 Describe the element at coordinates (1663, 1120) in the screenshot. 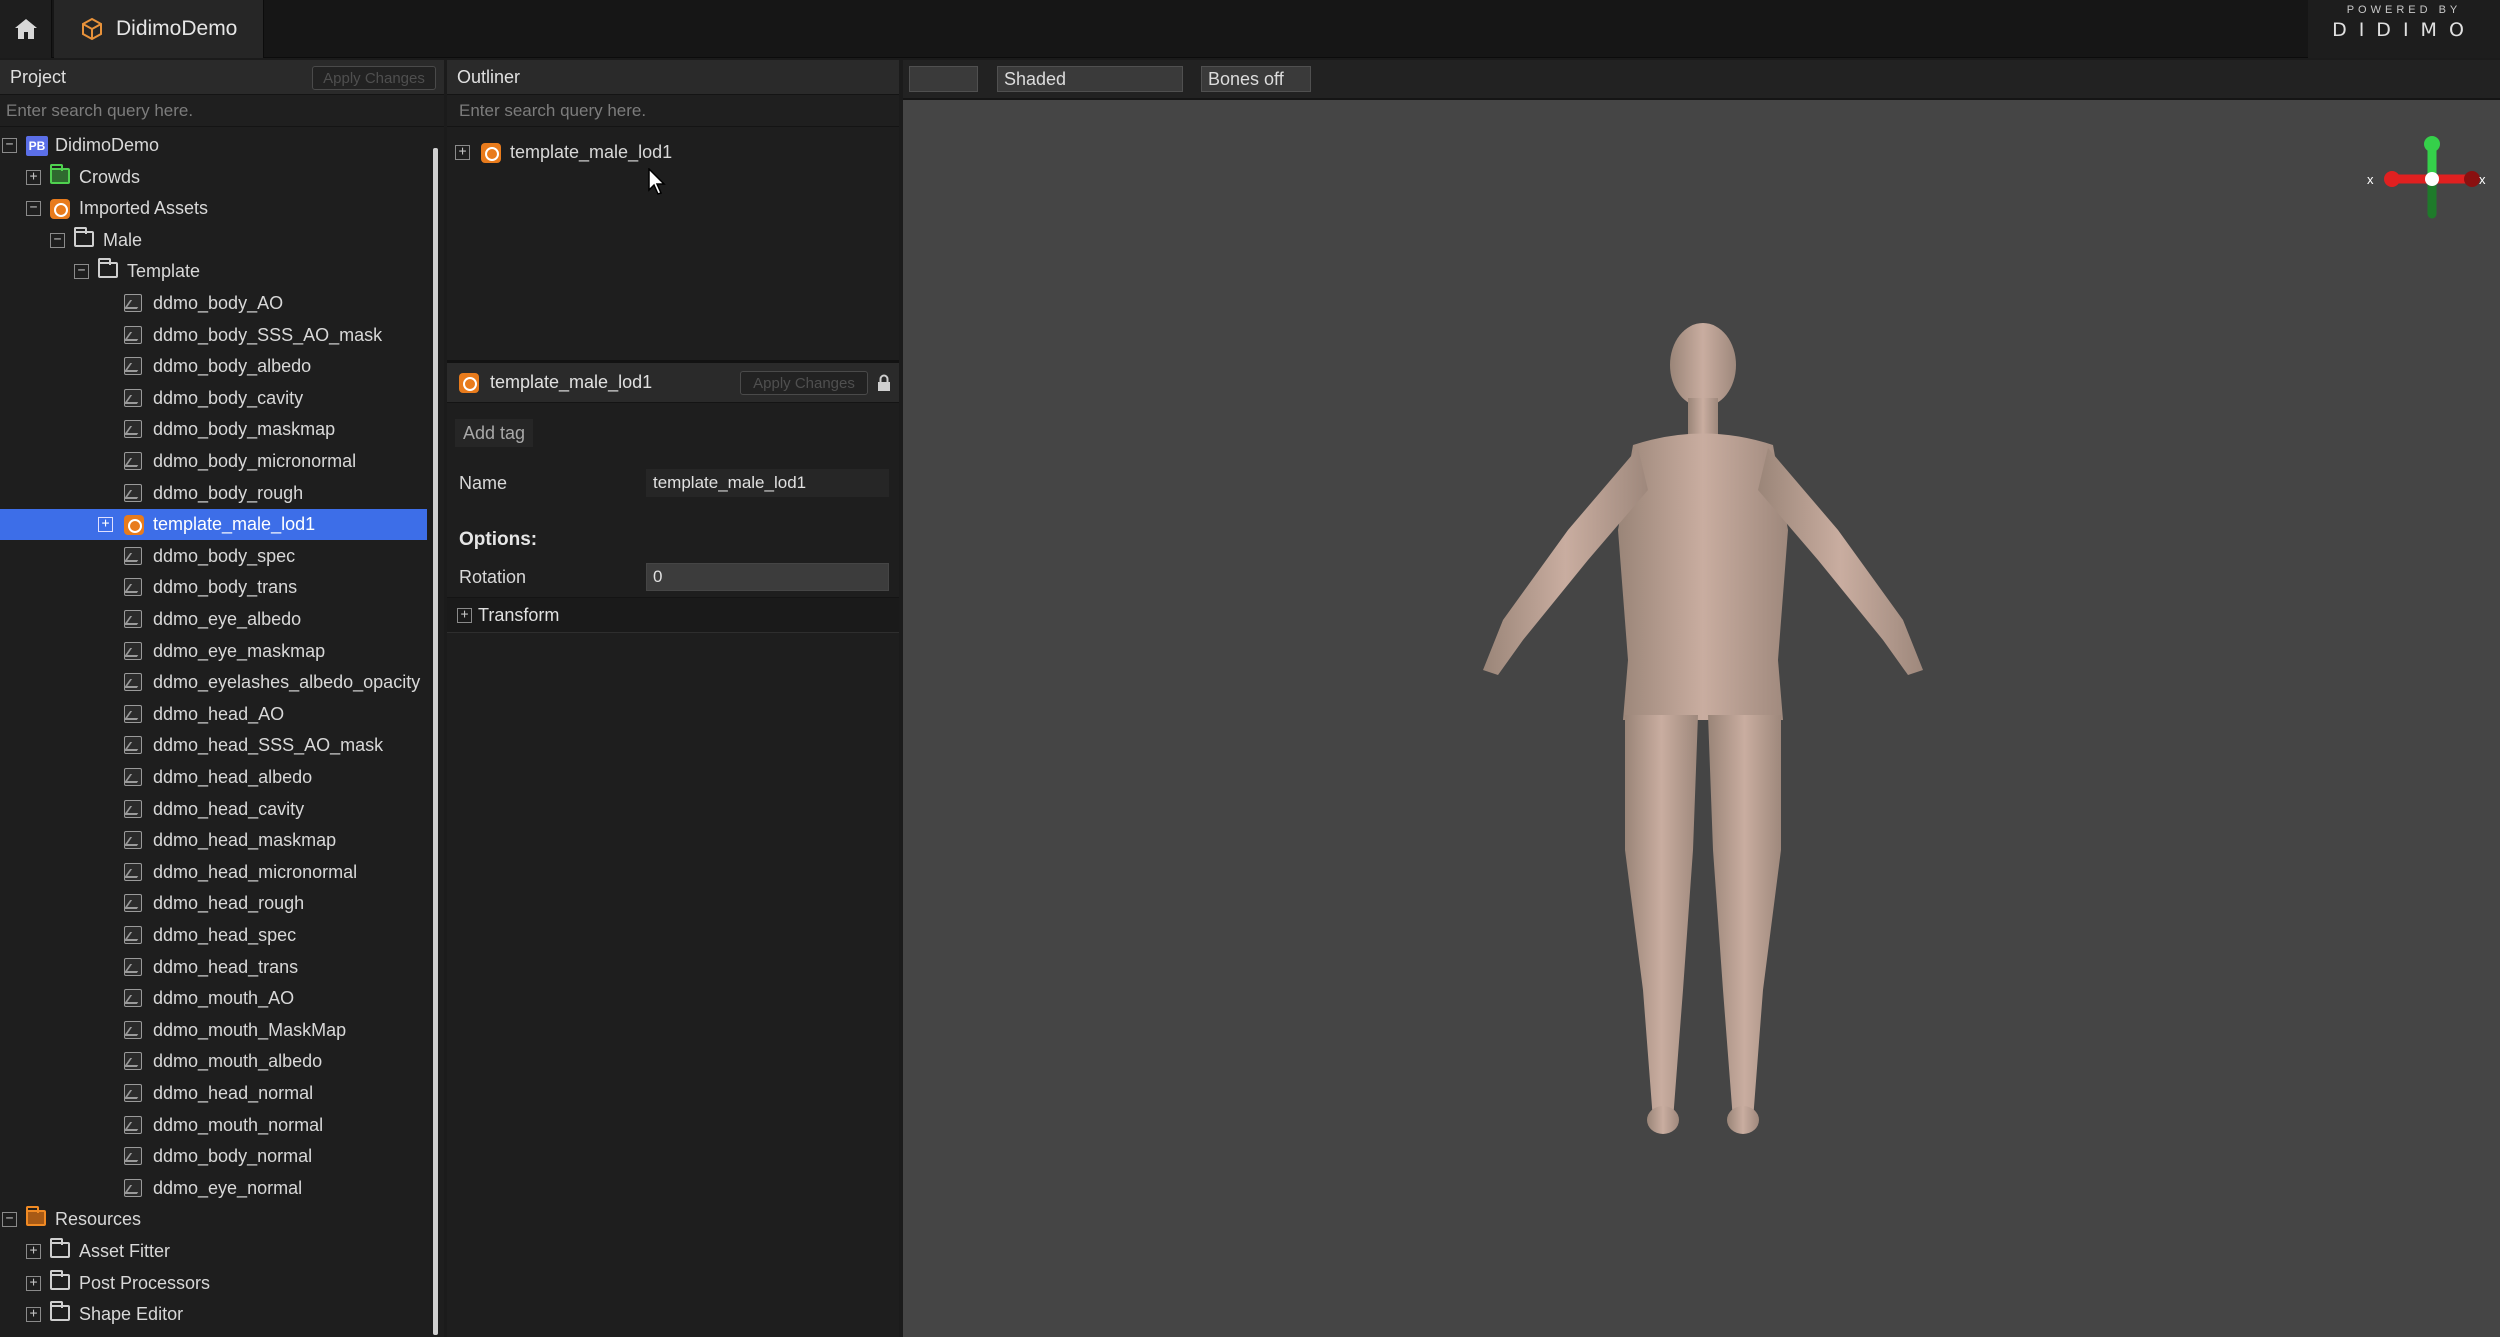

I see `model-left-foot` at that location.